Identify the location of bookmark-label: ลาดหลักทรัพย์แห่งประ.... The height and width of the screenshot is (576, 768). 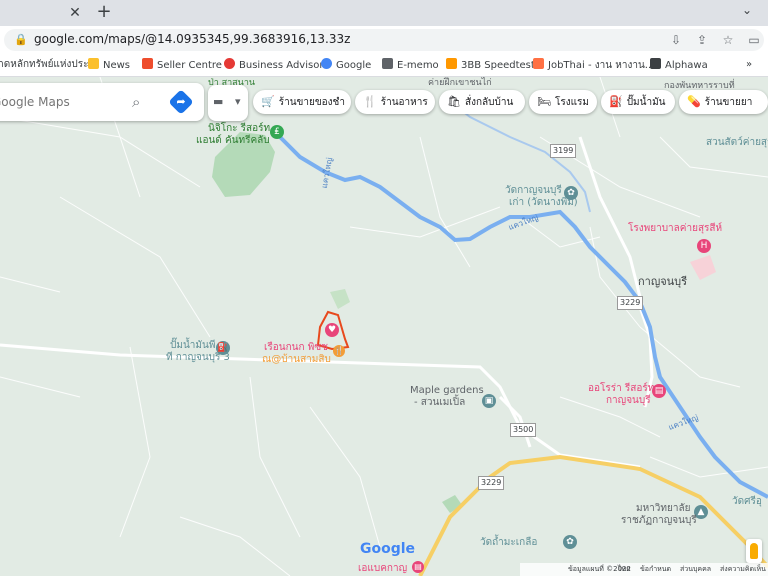
(49, 64).